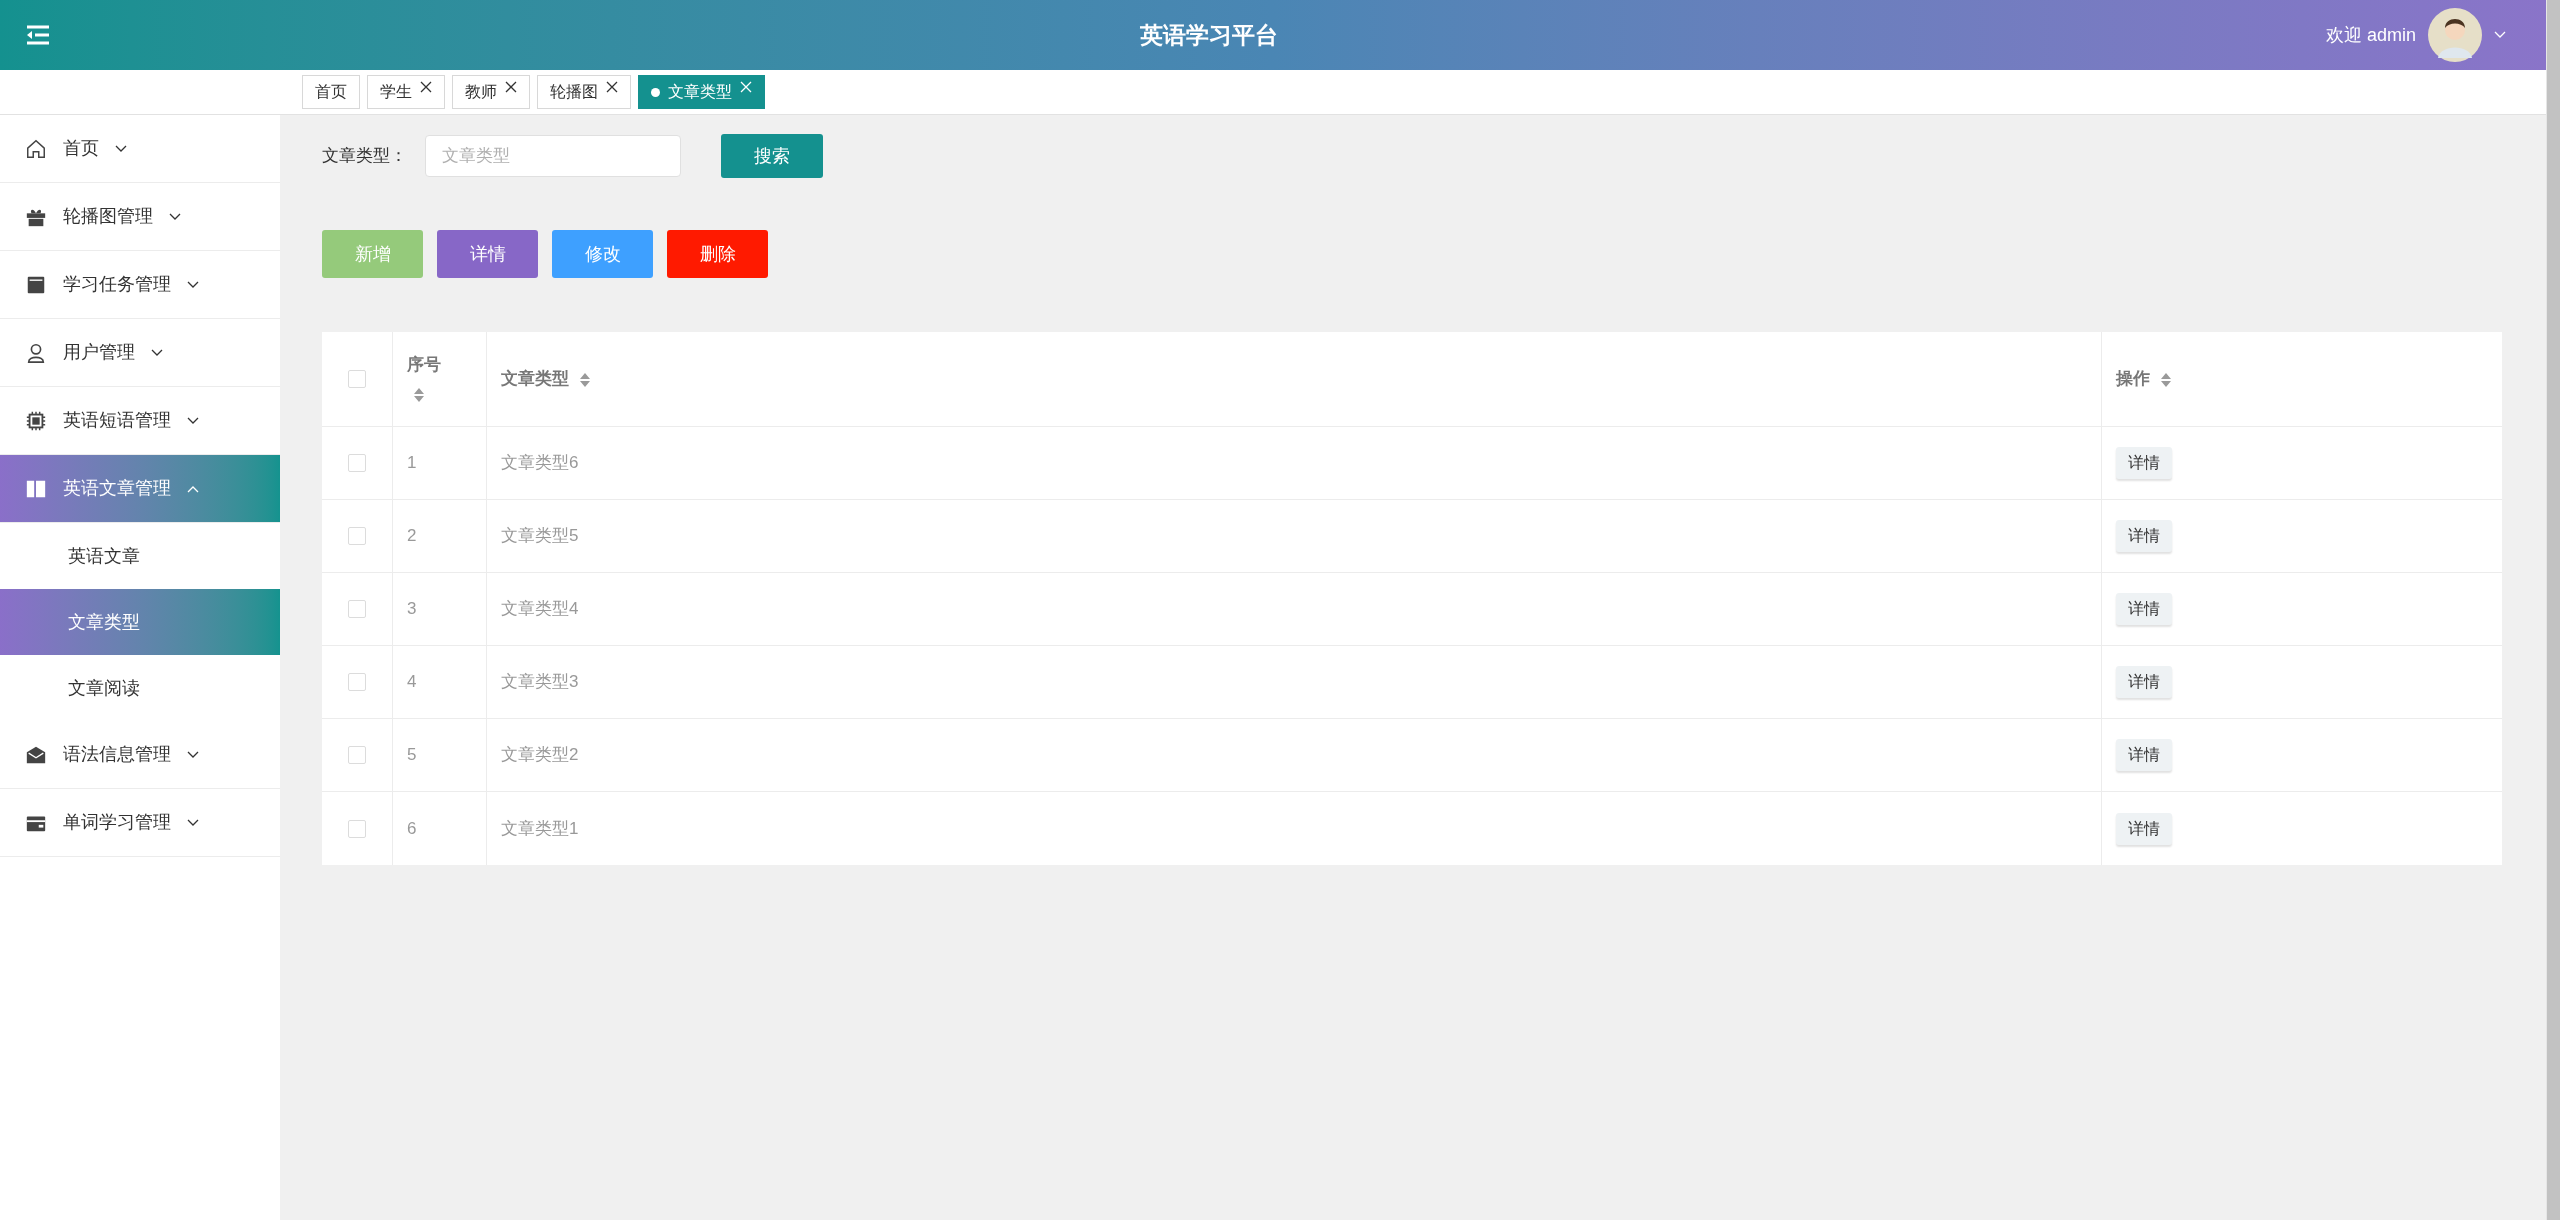  Describe the element at coordinates (412, 536) in the screenshot. I see `table-cell-text: 2` at that location.